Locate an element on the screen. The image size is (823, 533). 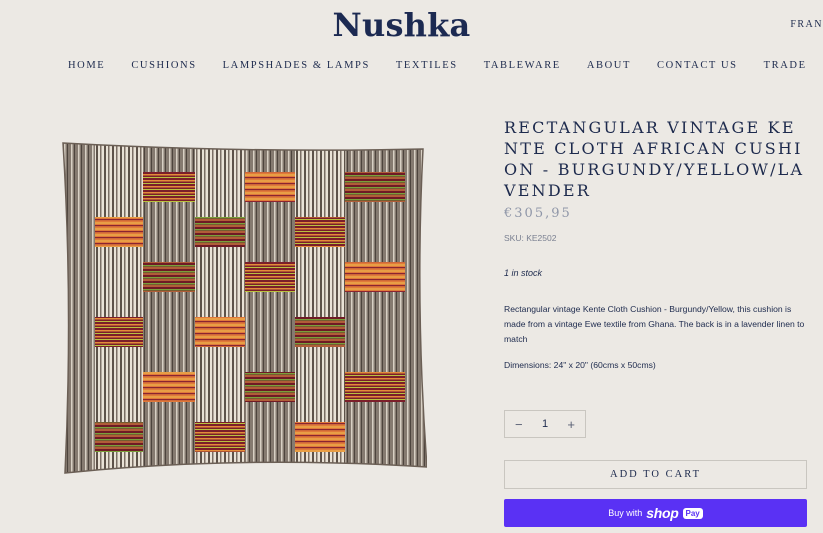
shop-pay-button: Buy with shop Pay is located at coordinates (655, 513).